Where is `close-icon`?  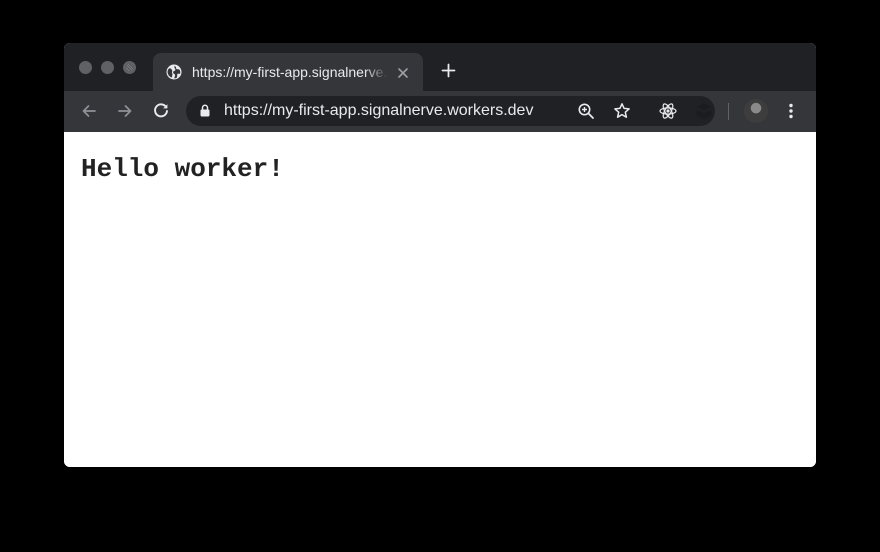 close-icon is located at coordinates (403, 72).